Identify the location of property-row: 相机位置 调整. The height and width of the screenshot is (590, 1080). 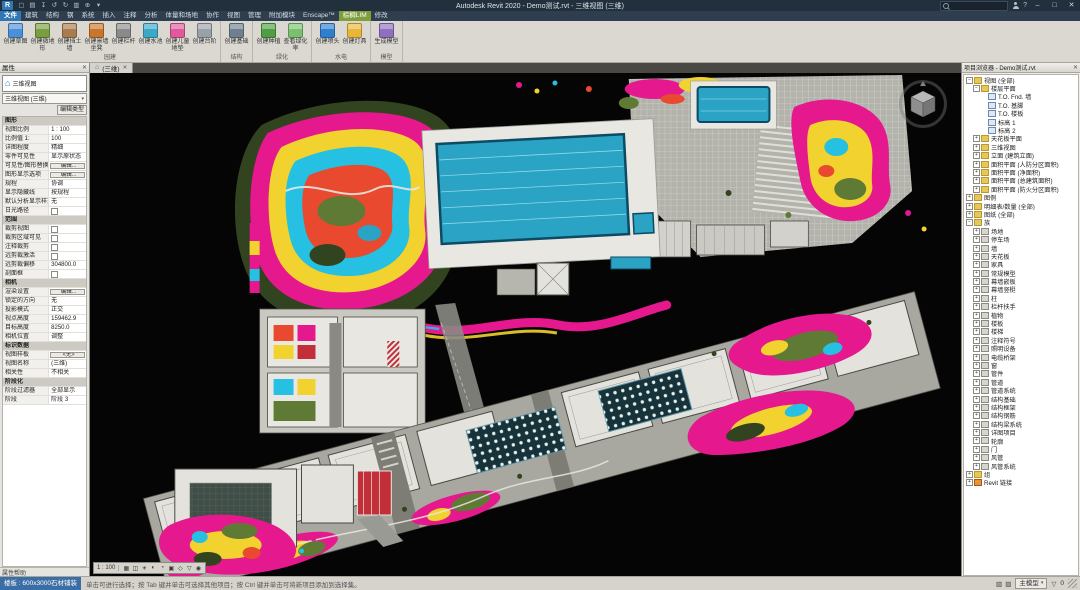
(44, 337).